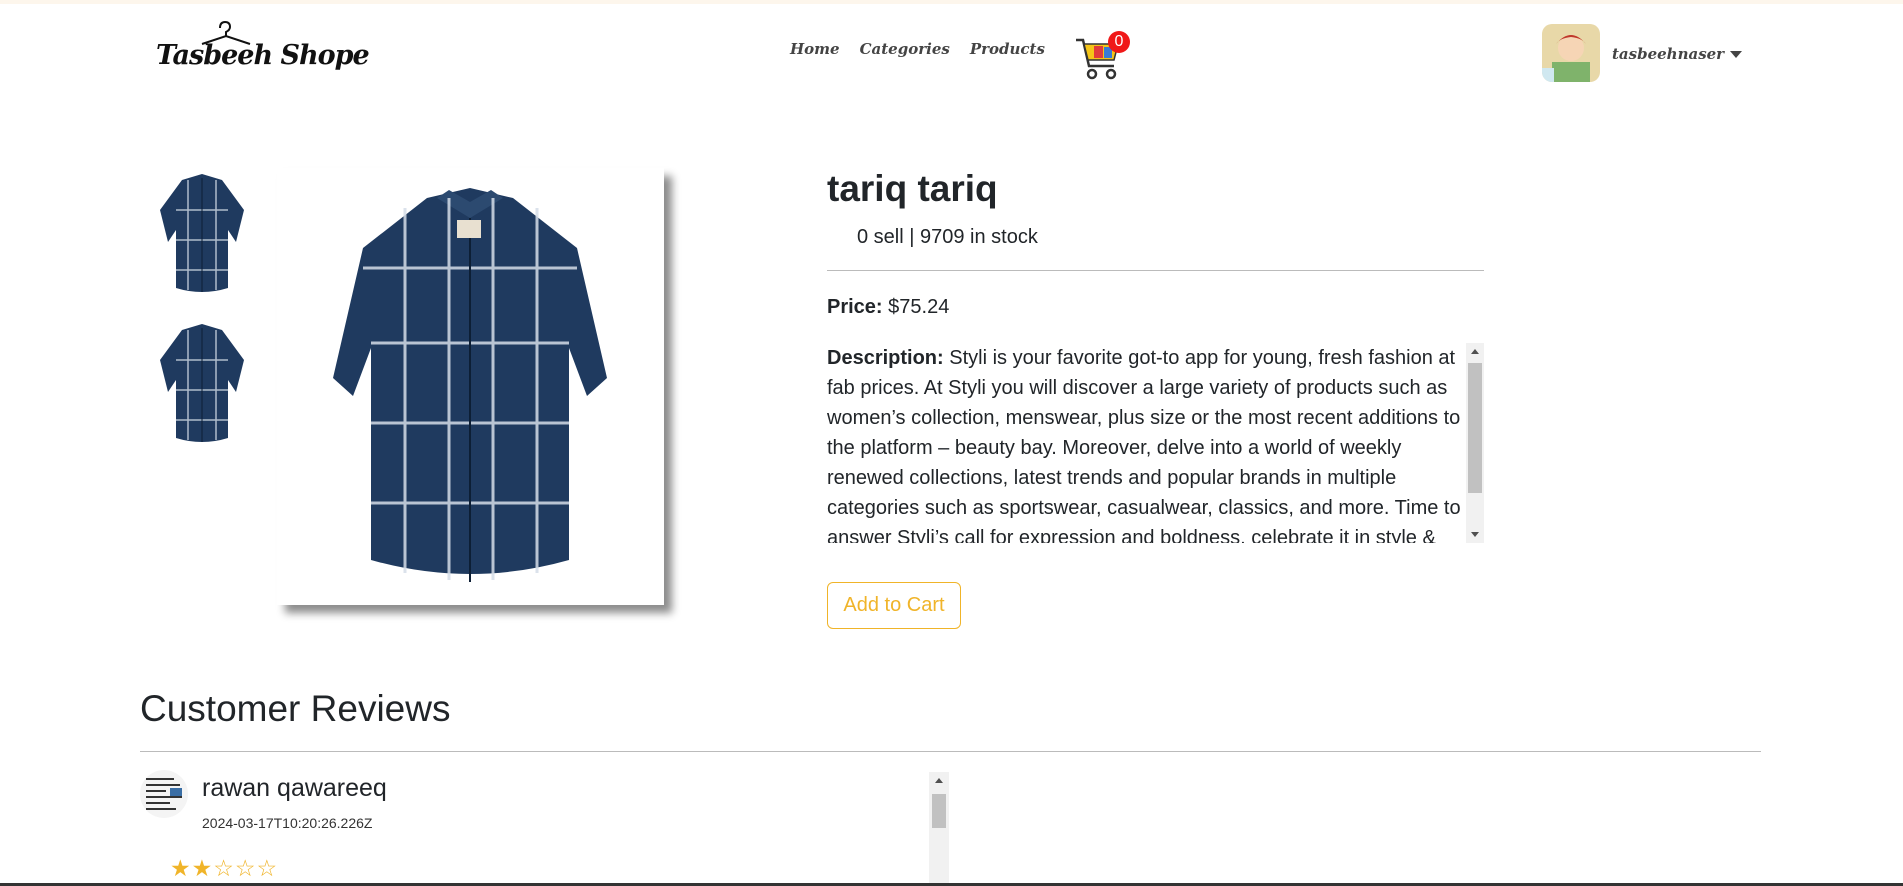  What do you see at coordinates (164, 794) in the screenshot?
I see `reviewer-avatar` at bounding box center [164, 794].